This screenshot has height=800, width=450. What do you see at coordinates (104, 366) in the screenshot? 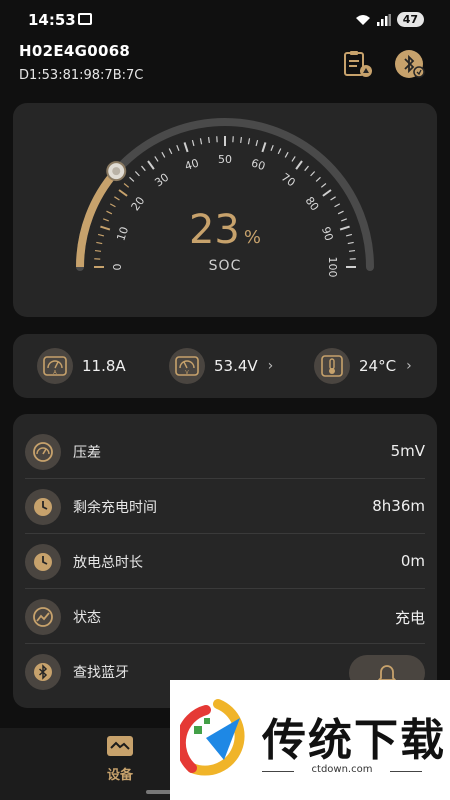
I see `metric-current-value: 11.8A` at bounding box center [104, 366].